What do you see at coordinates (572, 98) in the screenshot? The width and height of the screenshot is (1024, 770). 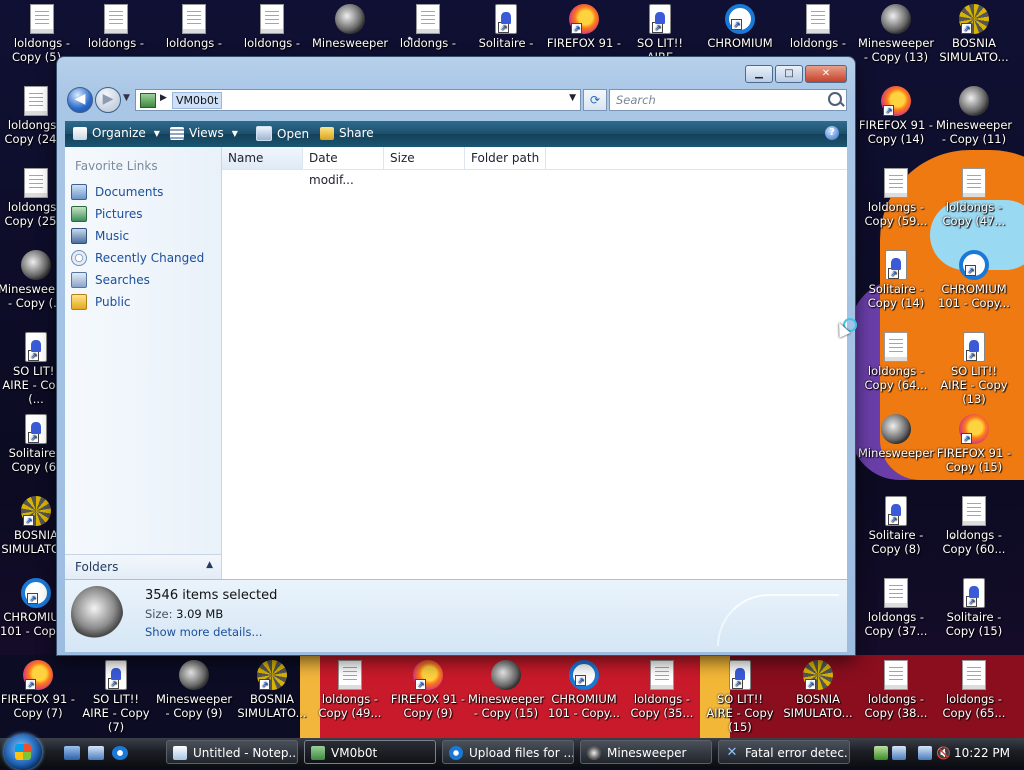 I see `address-dropdown-icon: ▼` at bounding box center [572, 98].